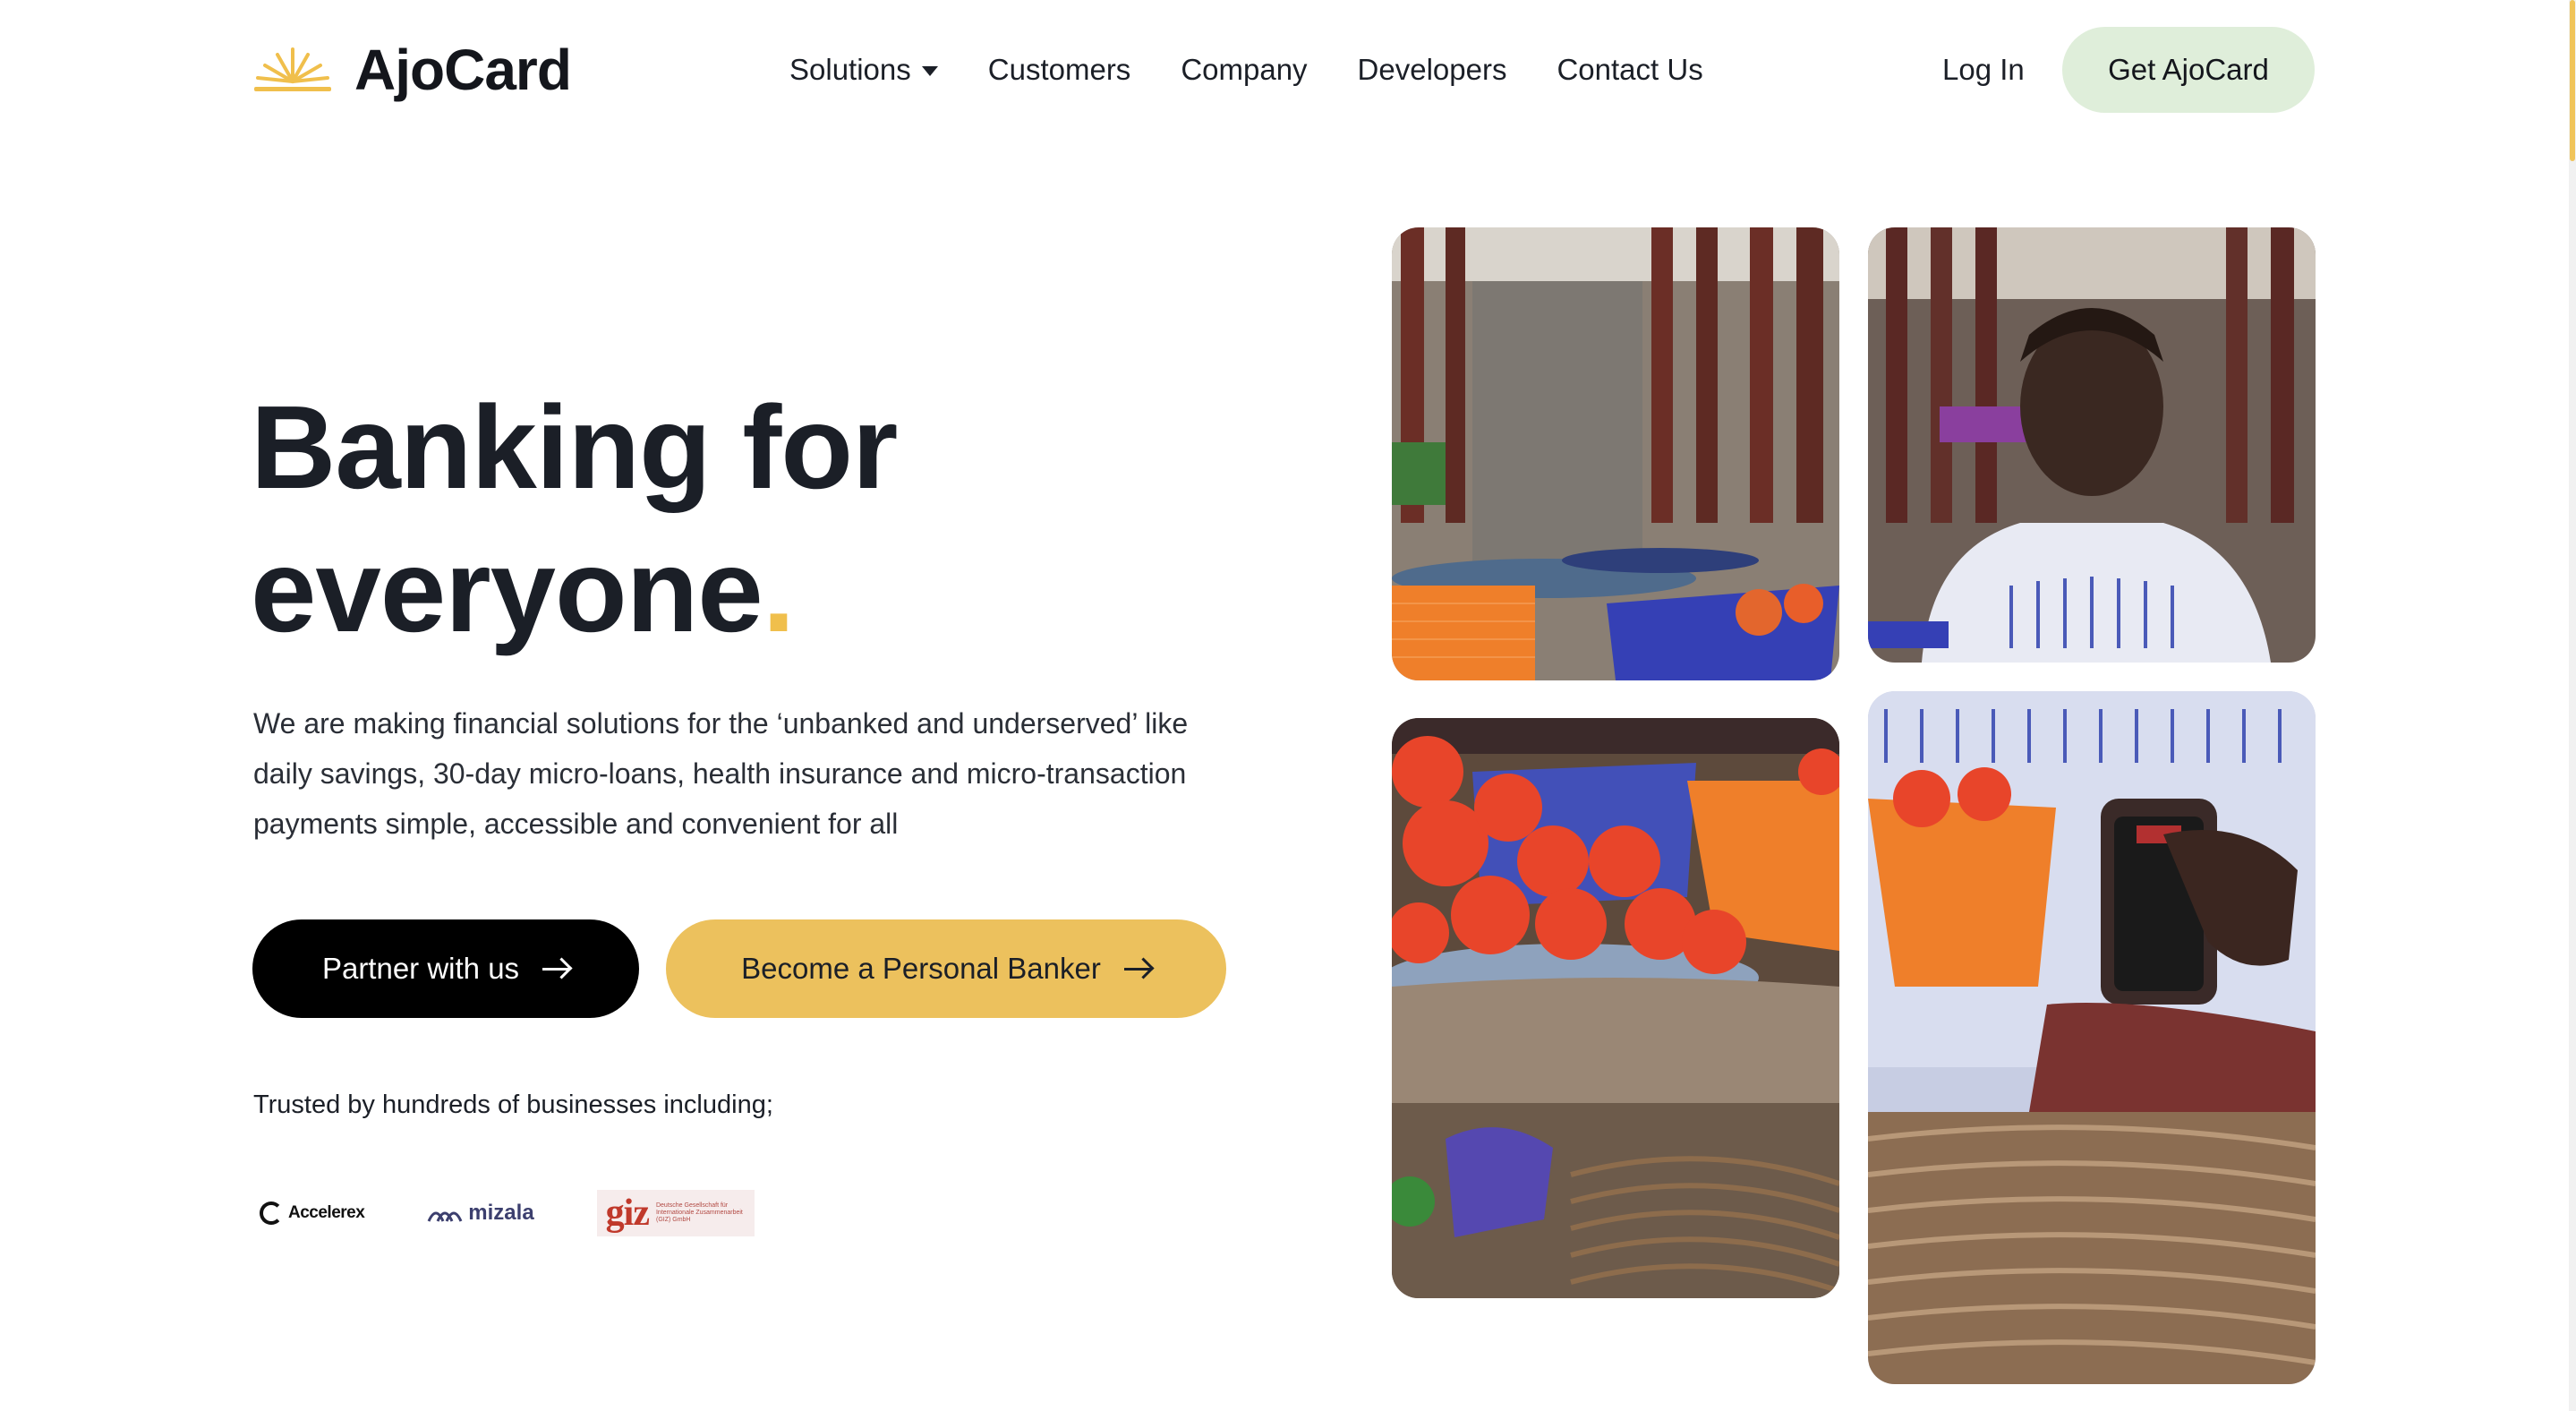 This screenshot has width=2576, height=1411. Describe the element at coordinates (326, 1212) in the screenshot. I see `partner-name: Accelerex` at that location.